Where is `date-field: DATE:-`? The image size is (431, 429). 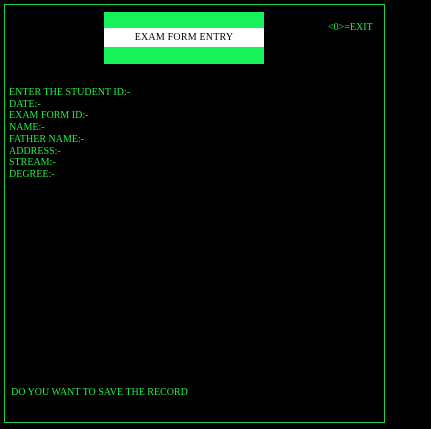
date-field: DATE:- is located at coordinates (69, 105).